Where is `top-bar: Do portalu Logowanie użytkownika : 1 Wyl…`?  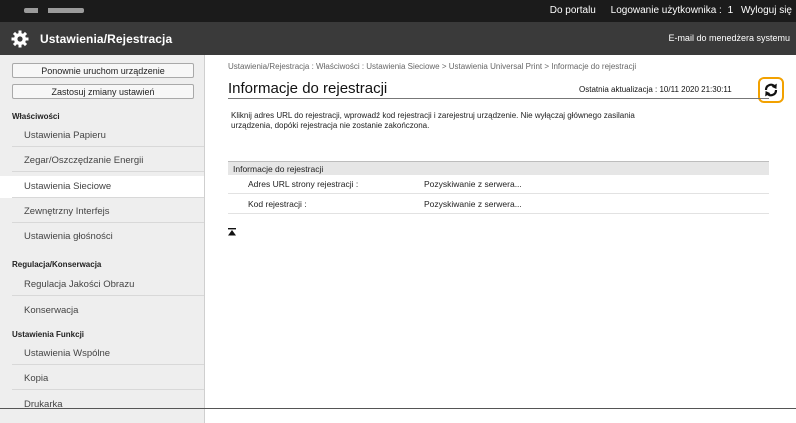
top-bar: Do portalu Logowanie użytkownika : 1 Wyl… is located at coordinates (398, 11).